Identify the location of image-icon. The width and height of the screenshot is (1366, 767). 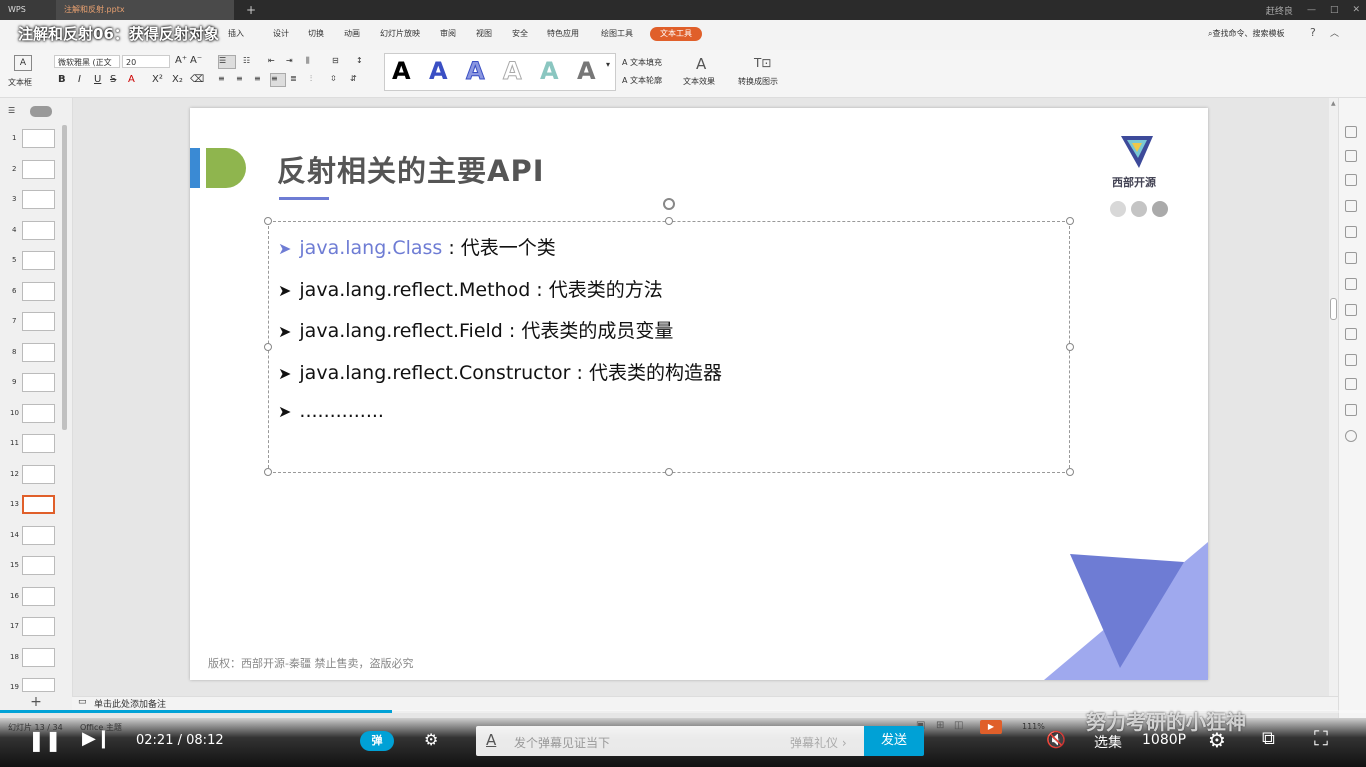
(1351, 334).